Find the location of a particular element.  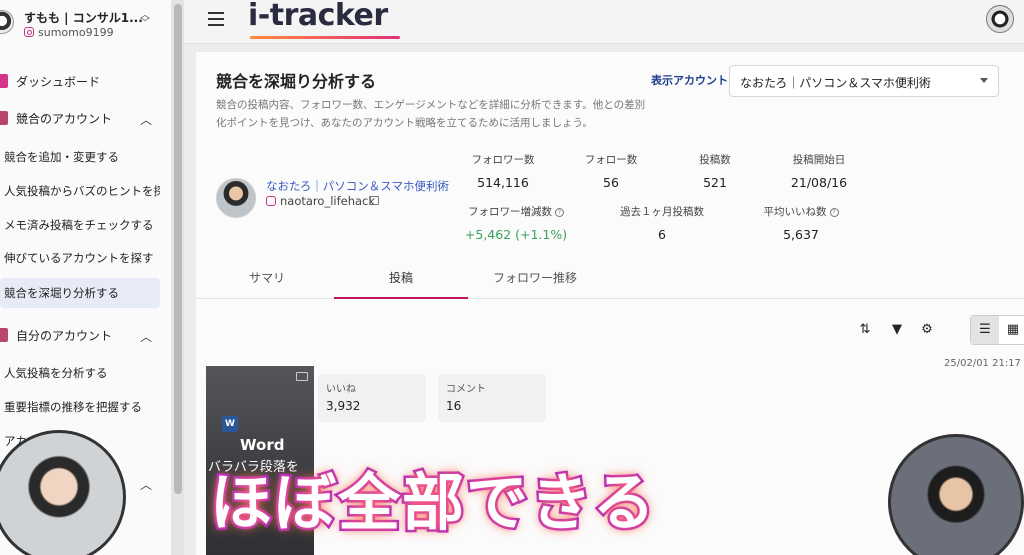

gear-icon: ⚙ is located at coordinates (927, 332).